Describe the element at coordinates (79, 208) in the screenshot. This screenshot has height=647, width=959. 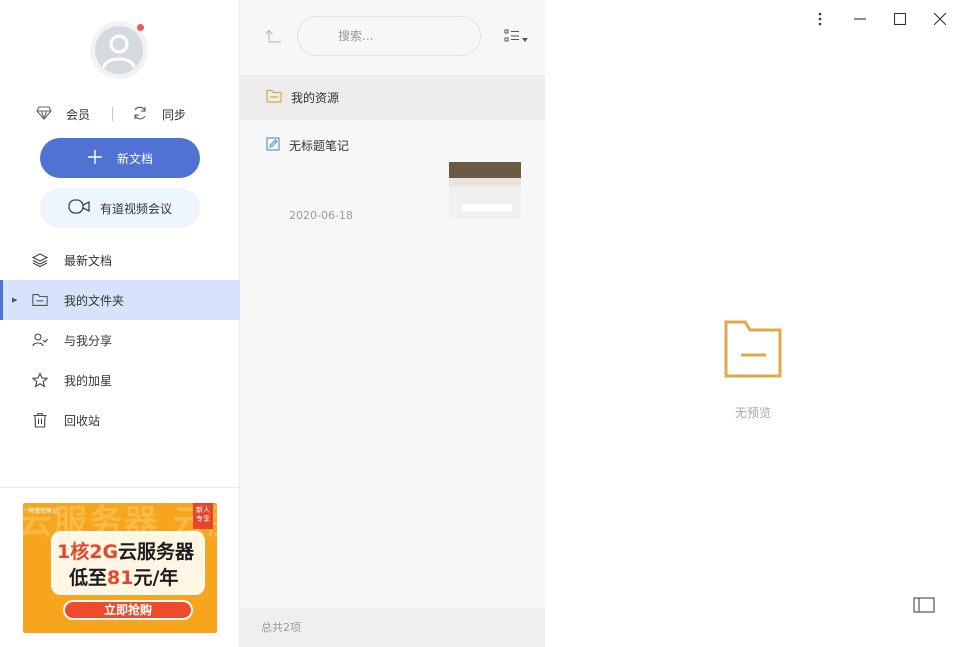
I see `video-camera-icon` at that location.